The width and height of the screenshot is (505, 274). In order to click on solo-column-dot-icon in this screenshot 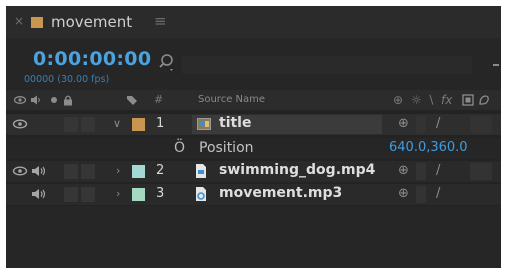, I will do `click(54, 100)`.